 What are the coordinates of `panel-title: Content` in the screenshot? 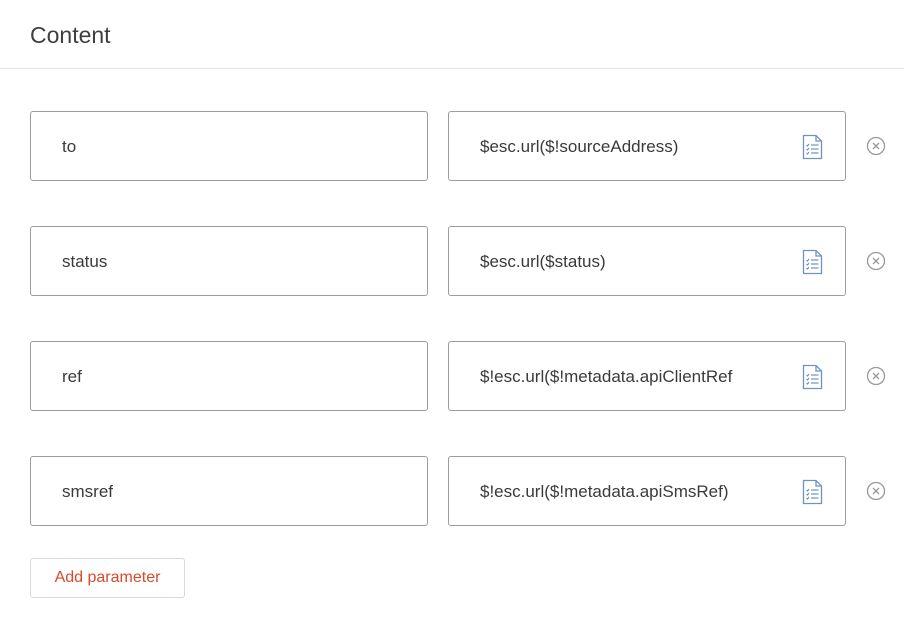 It's located at (70, 35).